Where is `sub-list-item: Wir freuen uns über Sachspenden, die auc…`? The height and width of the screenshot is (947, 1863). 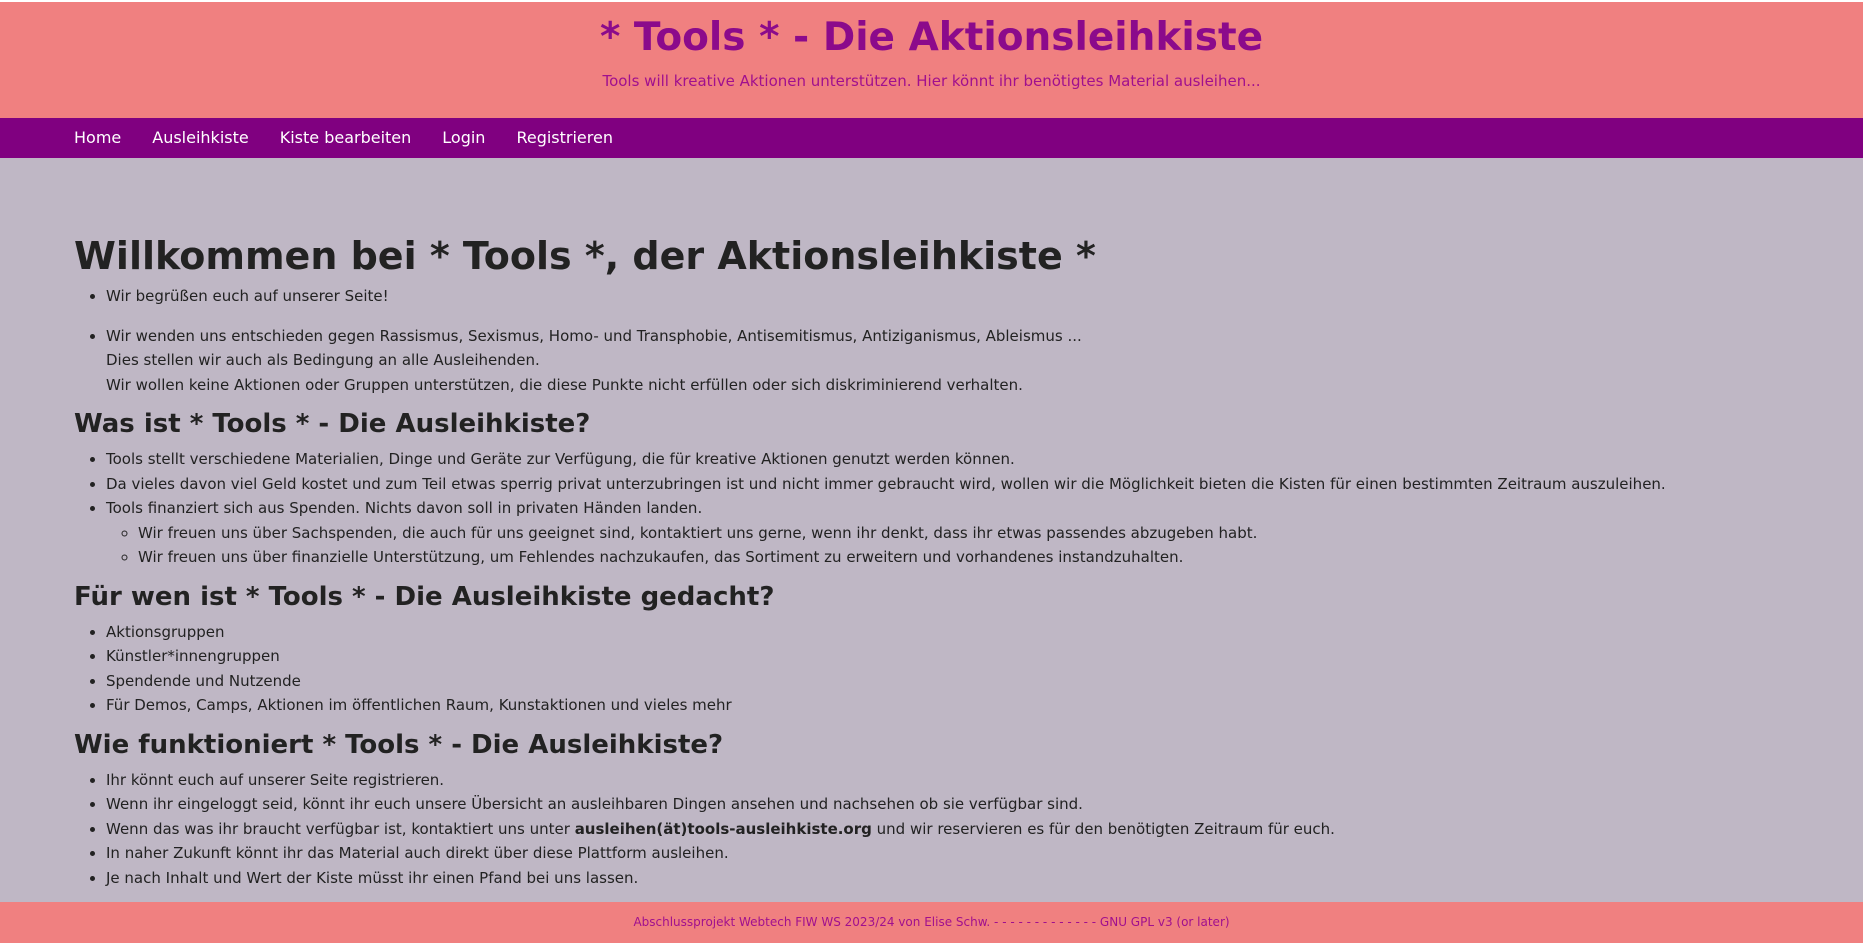 sub-list-item: Wir freuen uns über Sachspenden, die auc… is located at coordinates (966, 533).